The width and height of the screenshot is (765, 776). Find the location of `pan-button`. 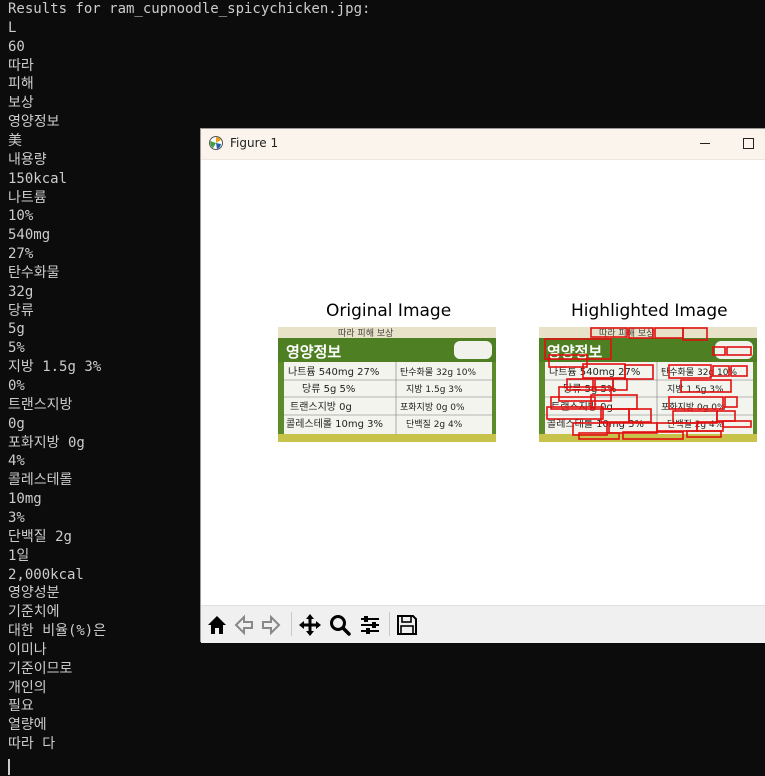

pan-button is located at coordinates (310, 625).